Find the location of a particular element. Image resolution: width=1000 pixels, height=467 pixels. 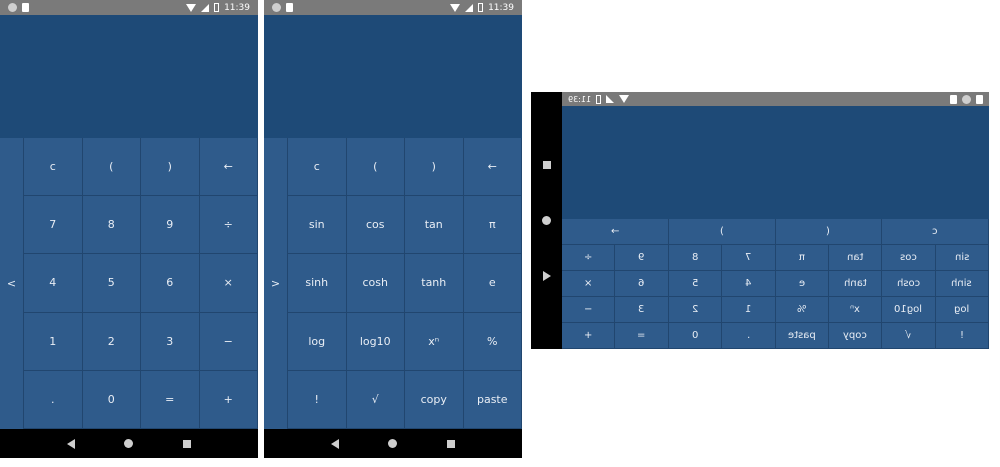

android-nav-bar-vertical is located at coordinates (546, 220).